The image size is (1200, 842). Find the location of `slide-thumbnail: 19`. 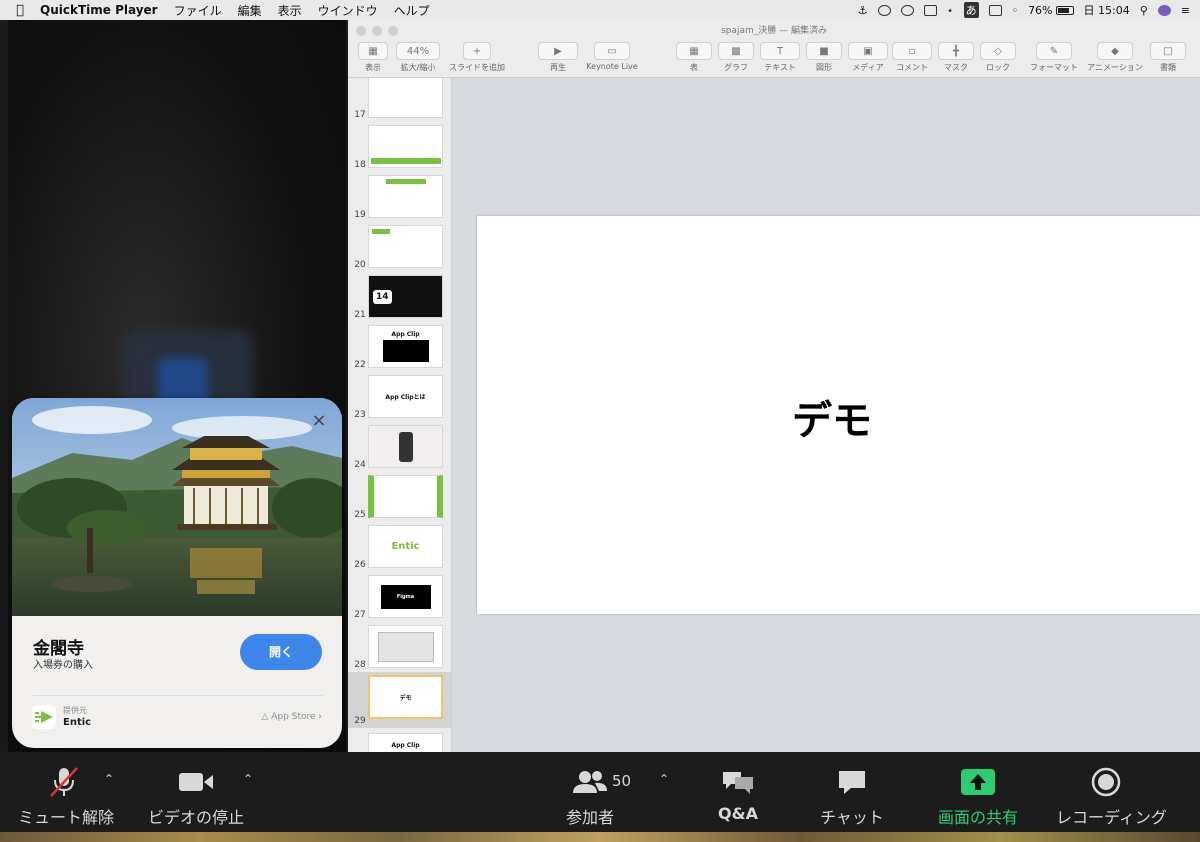

slide-thumbnail: 19 is located at coordinates (399, 197).